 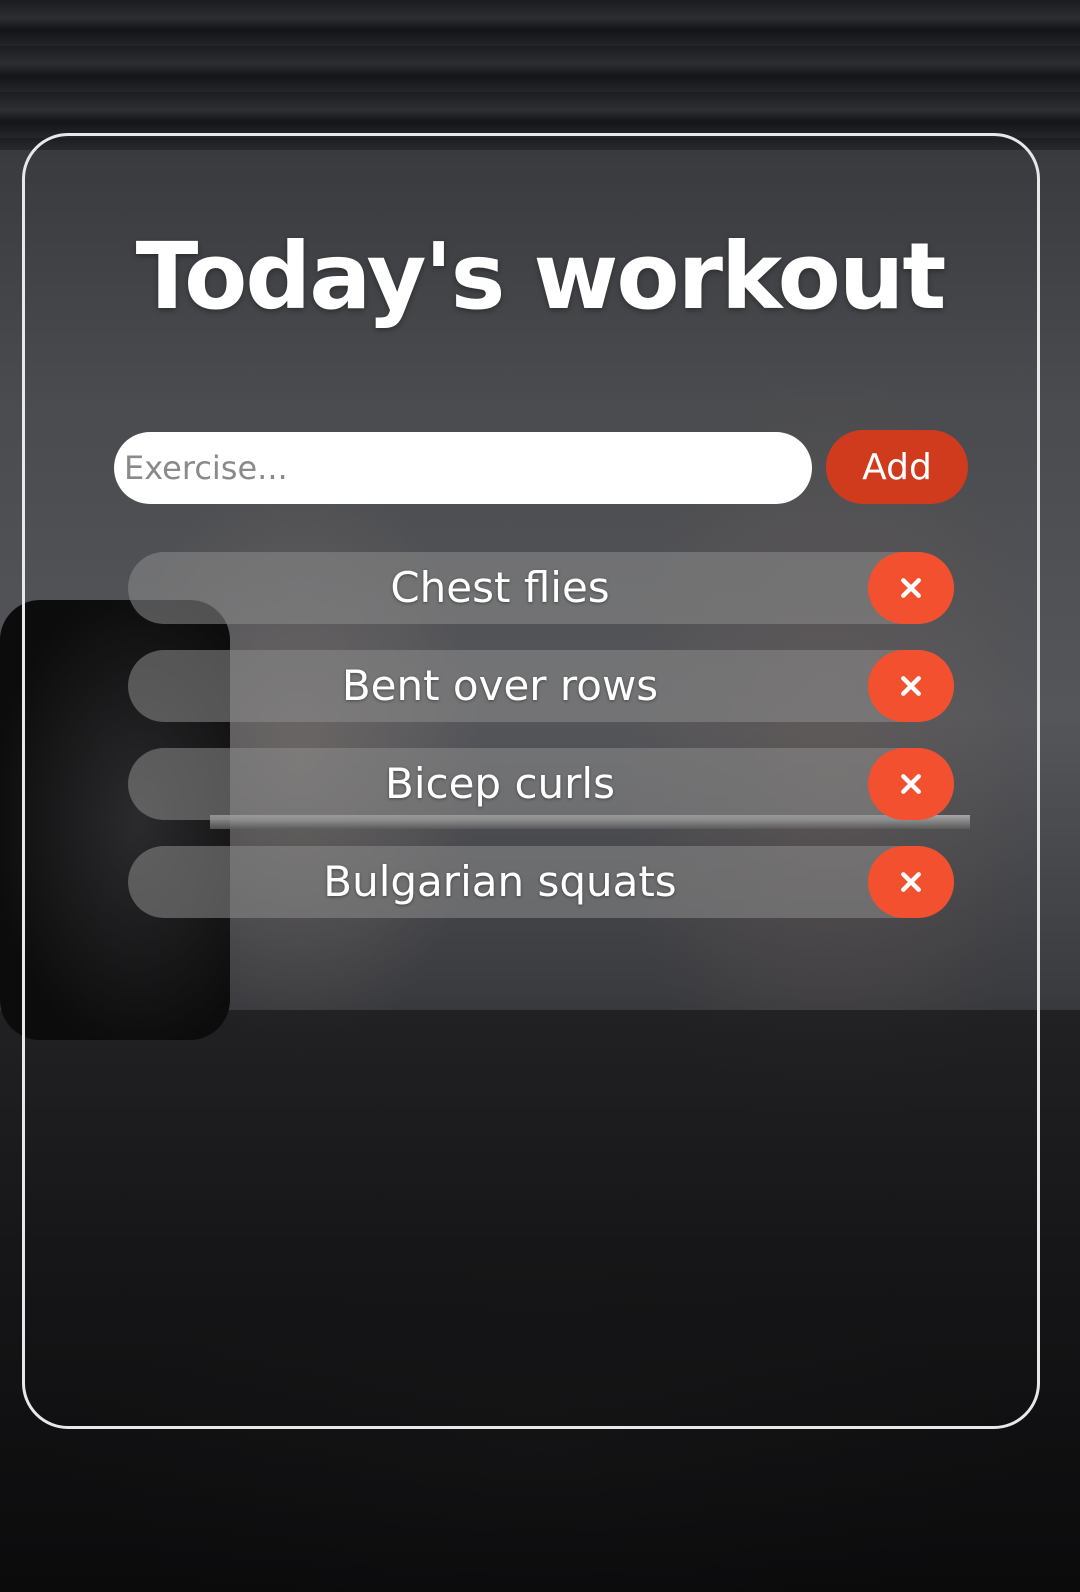 What do you see at coordinates (500, 783) in the screenshot?
I see `exercise-label: Bicep curls` at bounding box center [500, 783].